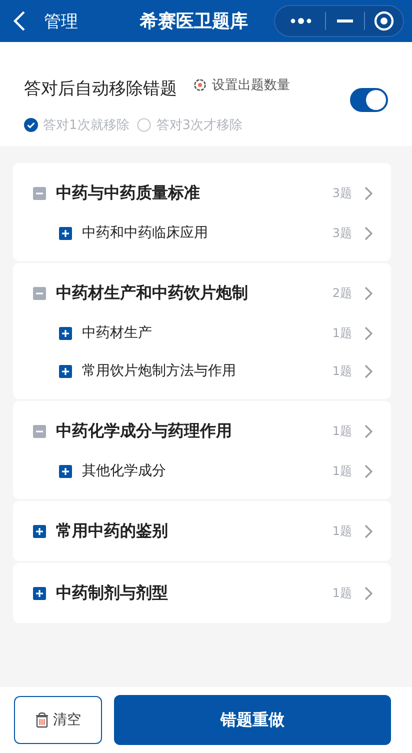 The image size is (412, 753). What do you see at coordinates (159, 371) in the screenshot?
I see `section-title: 常用饮片炮制方法与作用` at bounding box center [159, 371].